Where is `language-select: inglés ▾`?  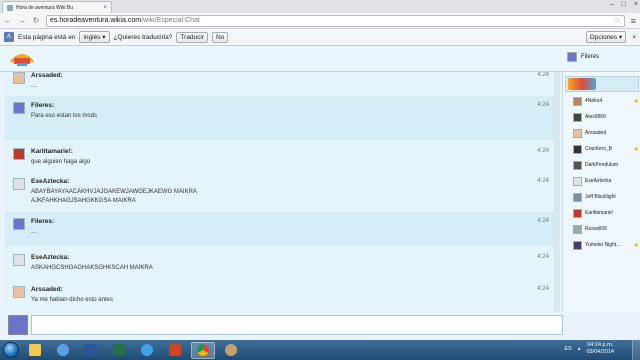 language-select: inglés ▾ is located at coordinates (94, 37).